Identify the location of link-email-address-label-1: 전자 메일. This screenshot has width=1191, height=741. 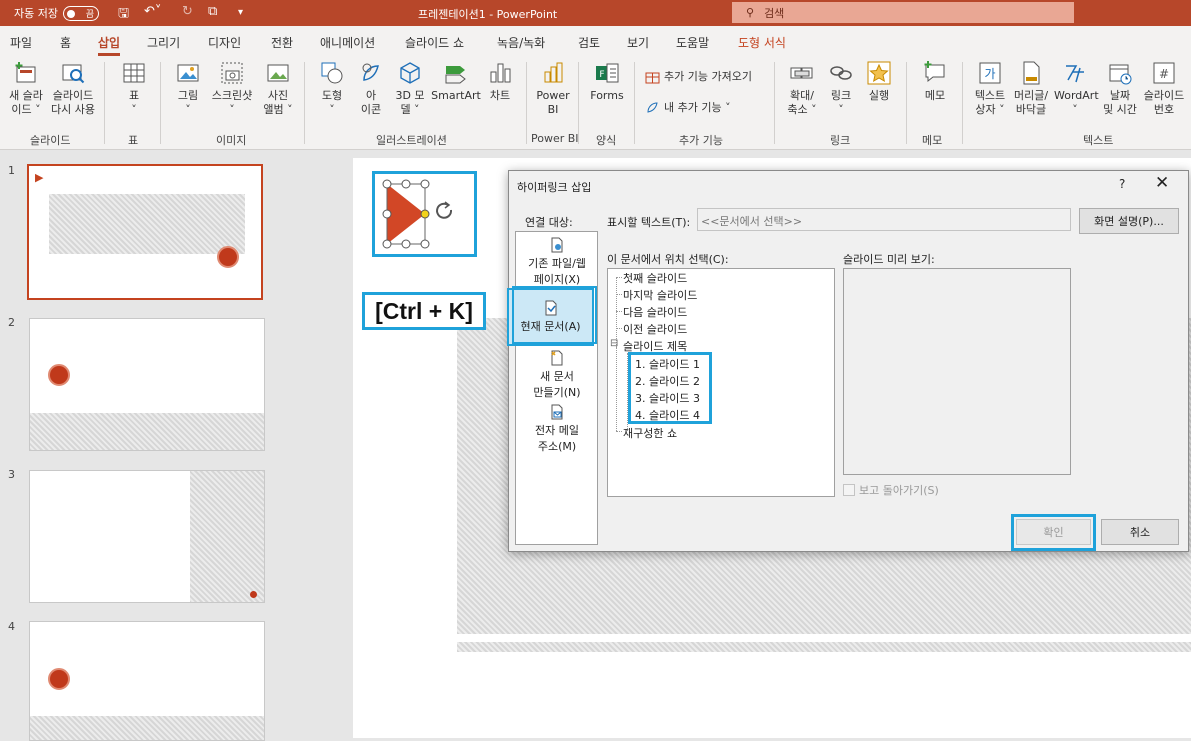
(557, 430).